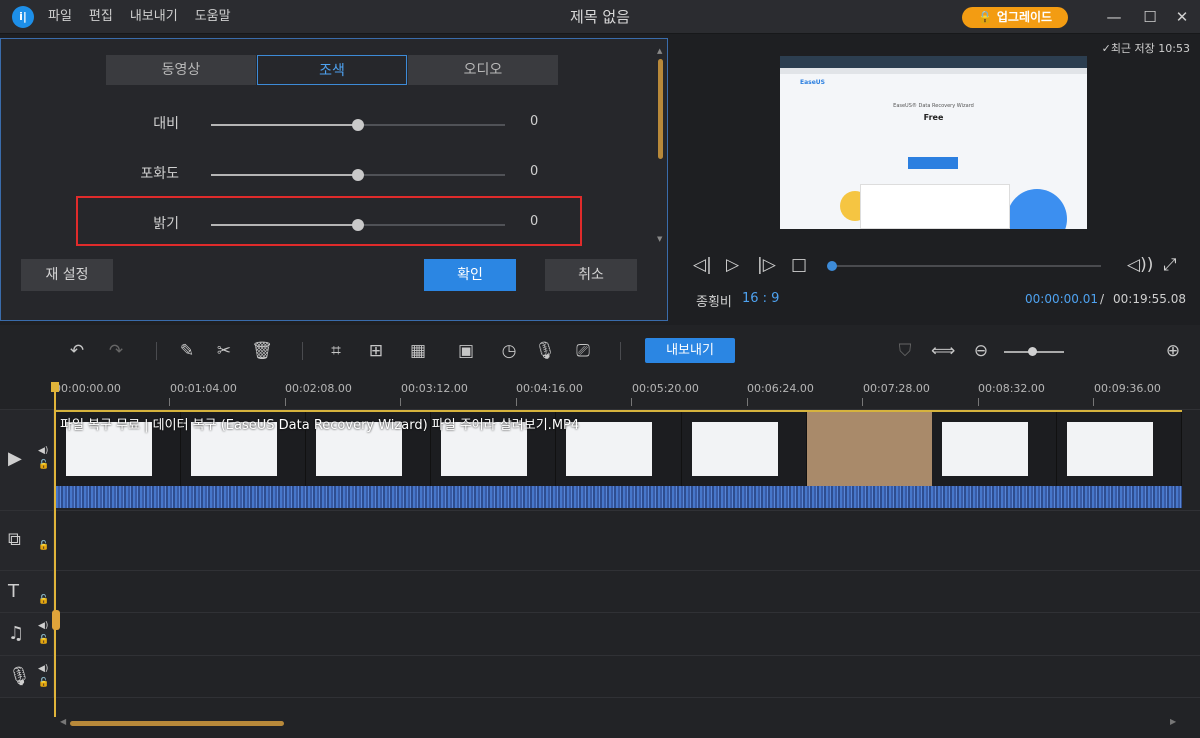 This screenshot has height=738, width=1200. What do you see at coordinates (1173, 351) in the screenshot?
I see `zoom-in-icon: ⊕` at bounding box center [1173, 351].